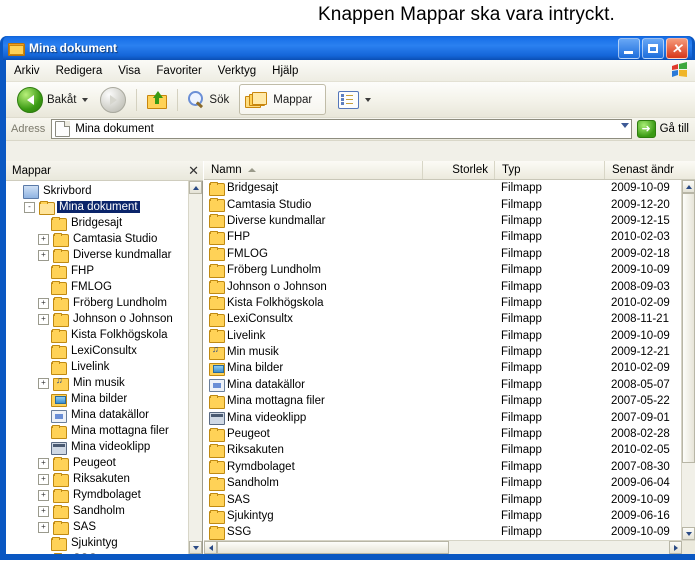  I want to click on table-row: Sjukintyg Filmapp 2009-06-16, so click(449, 516).